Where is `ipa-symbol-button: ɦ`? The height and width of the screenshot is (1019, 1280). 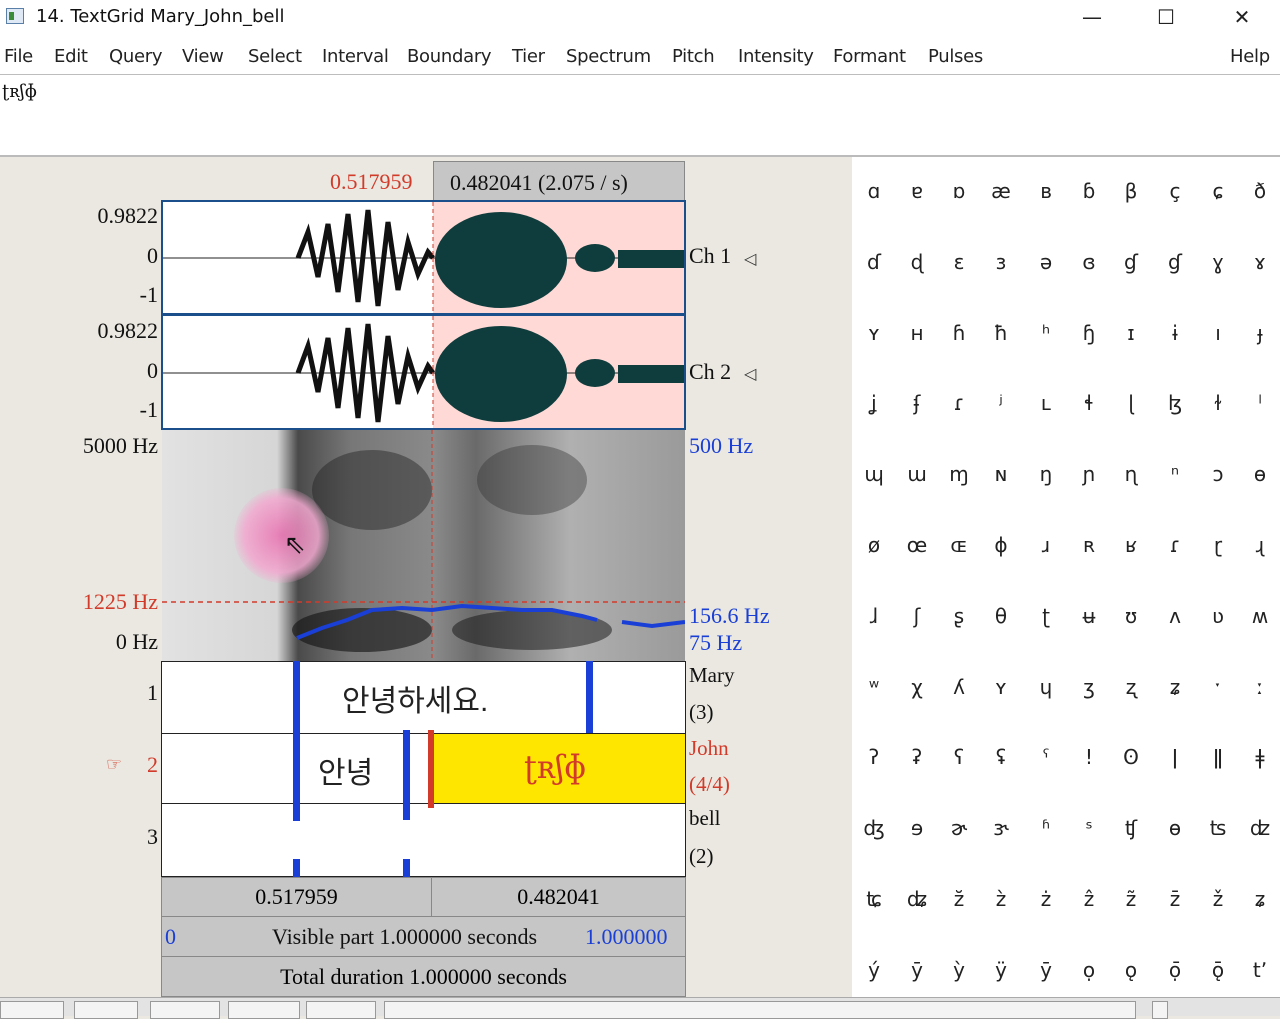
ipa-symbol-button: ɦ is located at coordinates (959, 333).